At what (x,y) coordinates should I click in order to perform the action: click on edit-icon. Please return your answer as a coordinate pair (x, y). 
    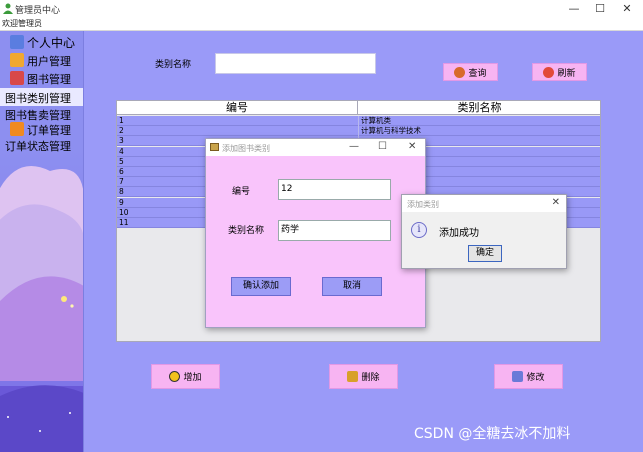
    Looking at the image, I should click on (518, 376).